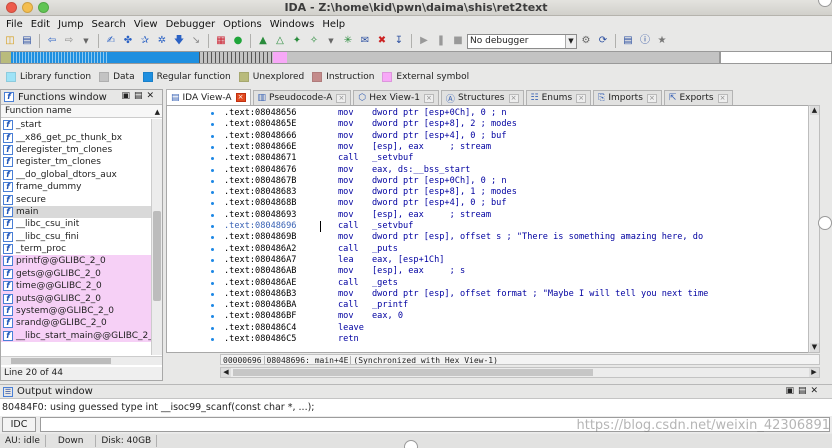 This screenshot has height=448, width=832. What do you see at coordinates (814, 372) in the screenshot?
I see `scroll-right-icon: ▶` at bounding box center [814, 372].